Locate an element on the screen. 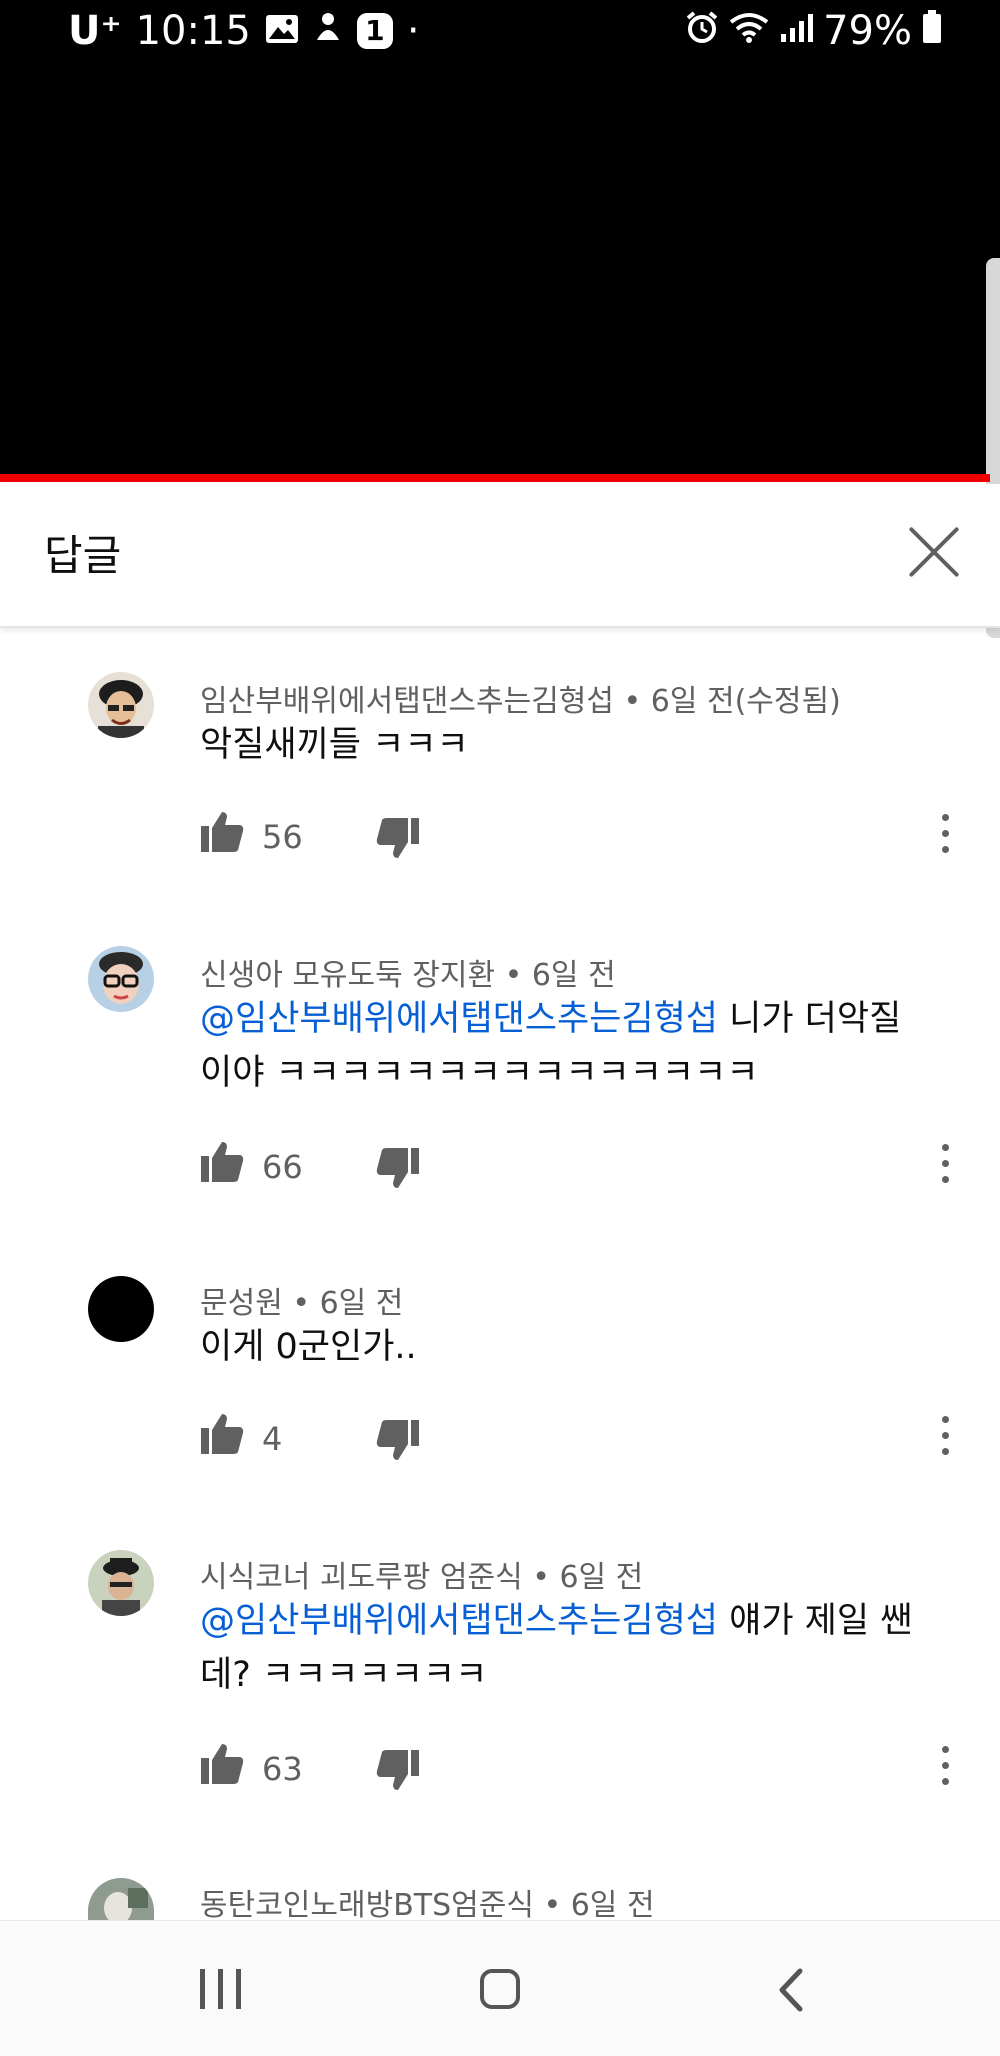 The height and width of the screenshot is (2056, 1000). image-icon is located at coordinates (282, 31).